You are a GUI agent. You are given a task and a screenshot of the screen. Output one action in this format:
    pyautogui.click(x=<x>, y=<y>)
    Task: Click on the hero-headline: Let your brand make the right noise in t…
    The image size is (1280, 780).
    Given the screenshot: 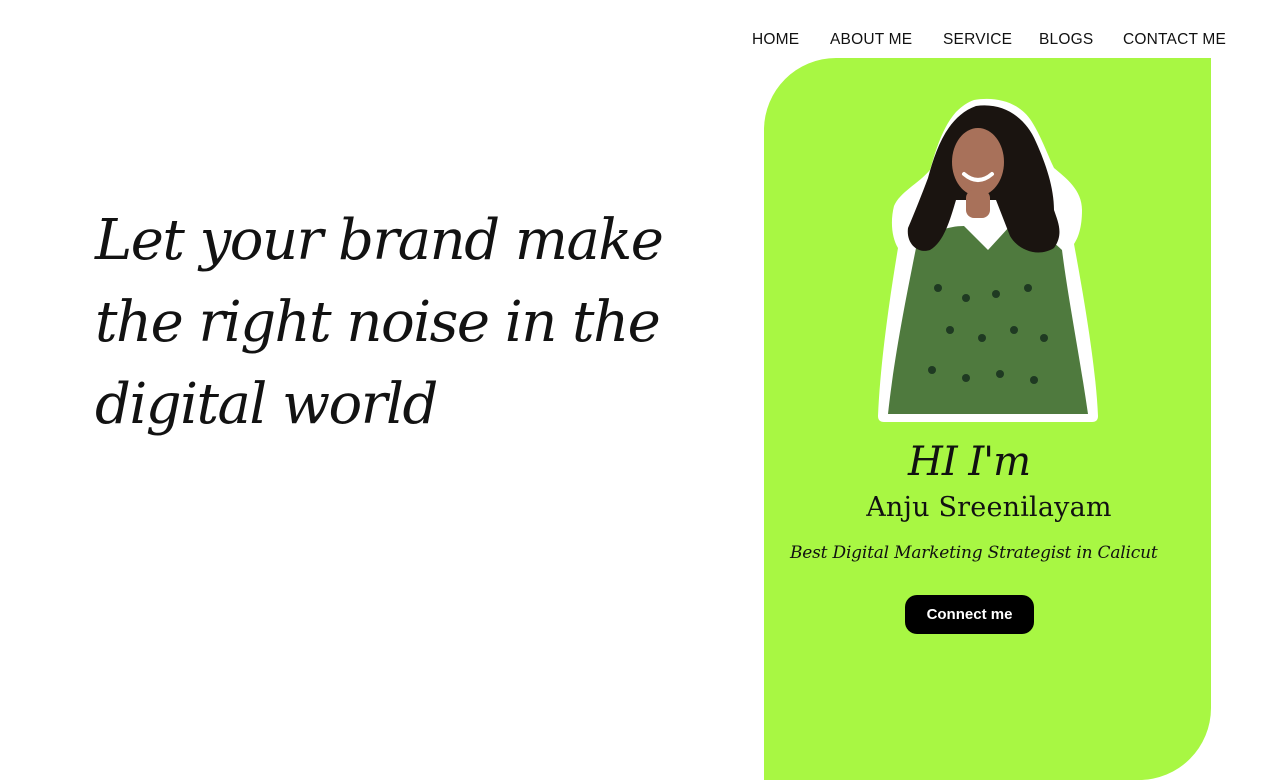 What is the action you would take?
    pyautogui.click(x=379, y=322)
    